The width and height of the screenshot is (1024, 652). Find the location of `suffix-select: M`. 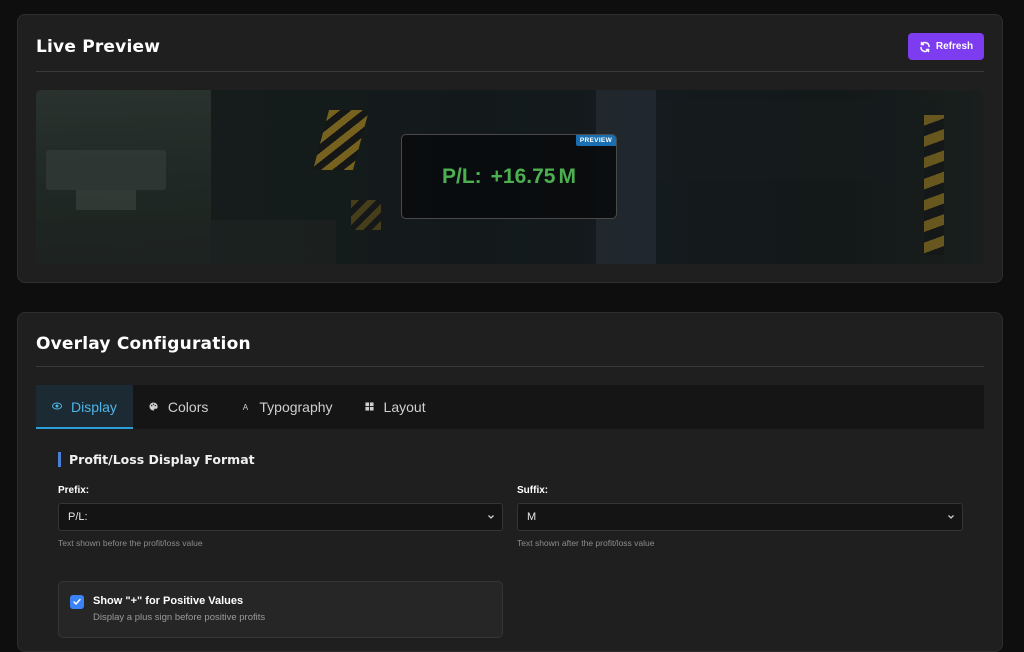

suffix-select: M is located at coordinates (740, 517).